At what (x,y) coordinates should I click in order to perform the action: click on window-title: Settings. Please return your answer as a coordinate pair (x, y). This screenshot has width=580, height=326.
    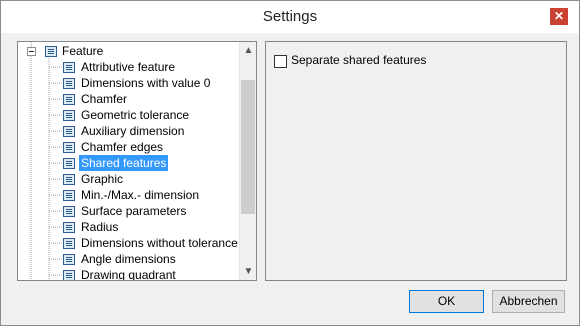
    Looking at the image, I should click on (290, 16).